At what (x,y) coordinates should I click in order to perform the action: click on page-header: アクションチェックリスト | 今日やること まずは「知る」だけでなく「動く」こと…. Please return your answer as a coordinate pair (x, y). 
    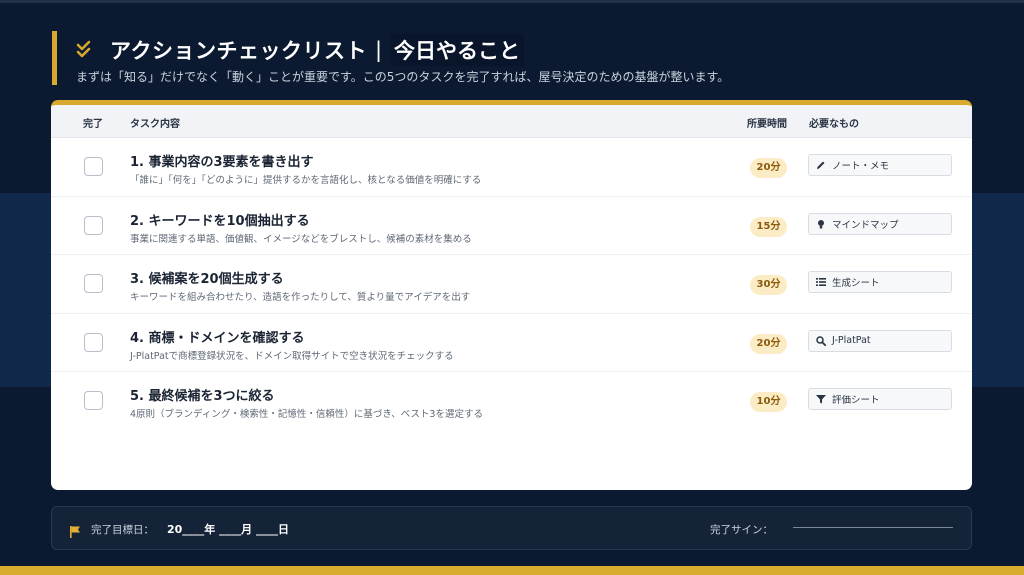
    Looking at the image, I should click on (512, 59).